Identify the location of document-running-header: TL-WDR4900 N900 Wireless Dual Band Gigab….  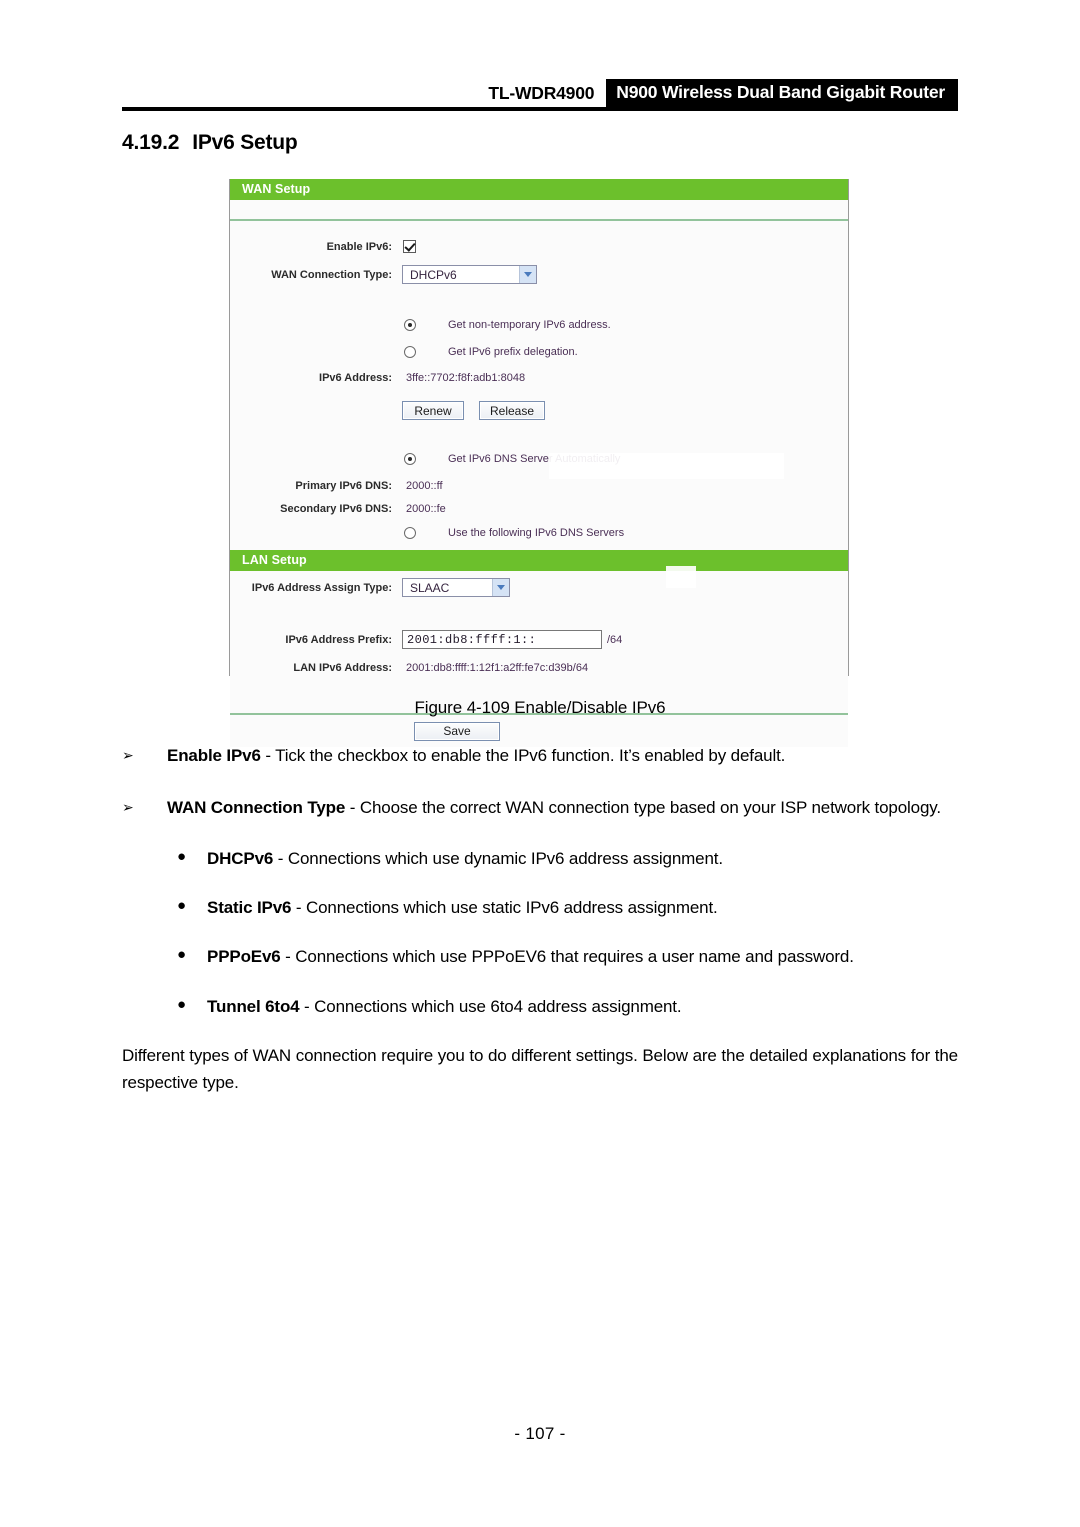
(540, 93).